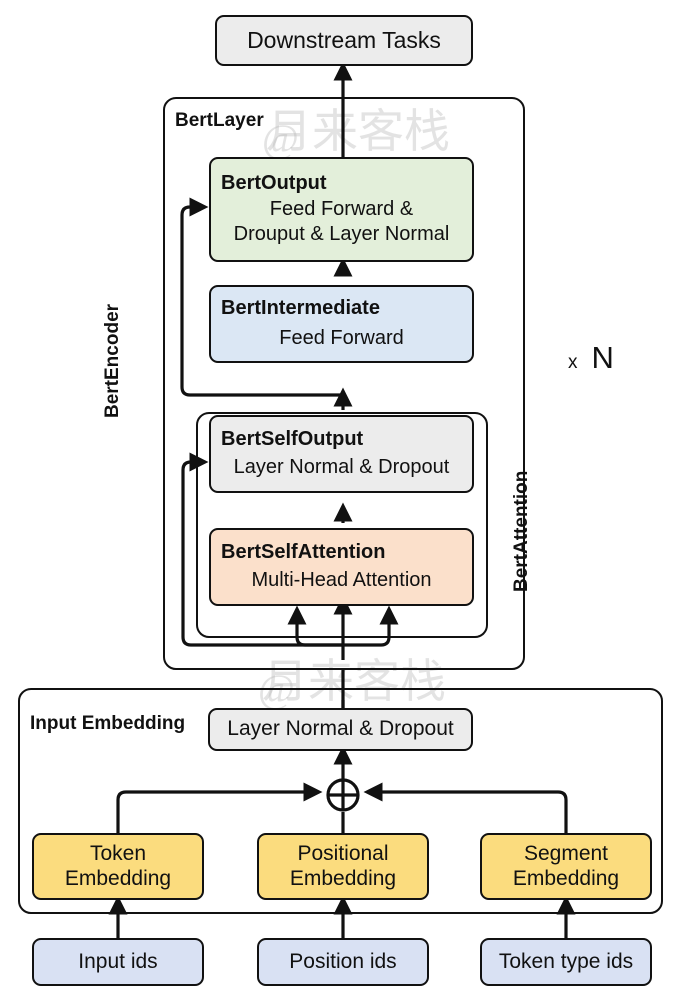 The width and height of the screenshot is (680, 1000). I want to click on node-downstream-tasks-label: Downstream Tasks, so click(344, 39).